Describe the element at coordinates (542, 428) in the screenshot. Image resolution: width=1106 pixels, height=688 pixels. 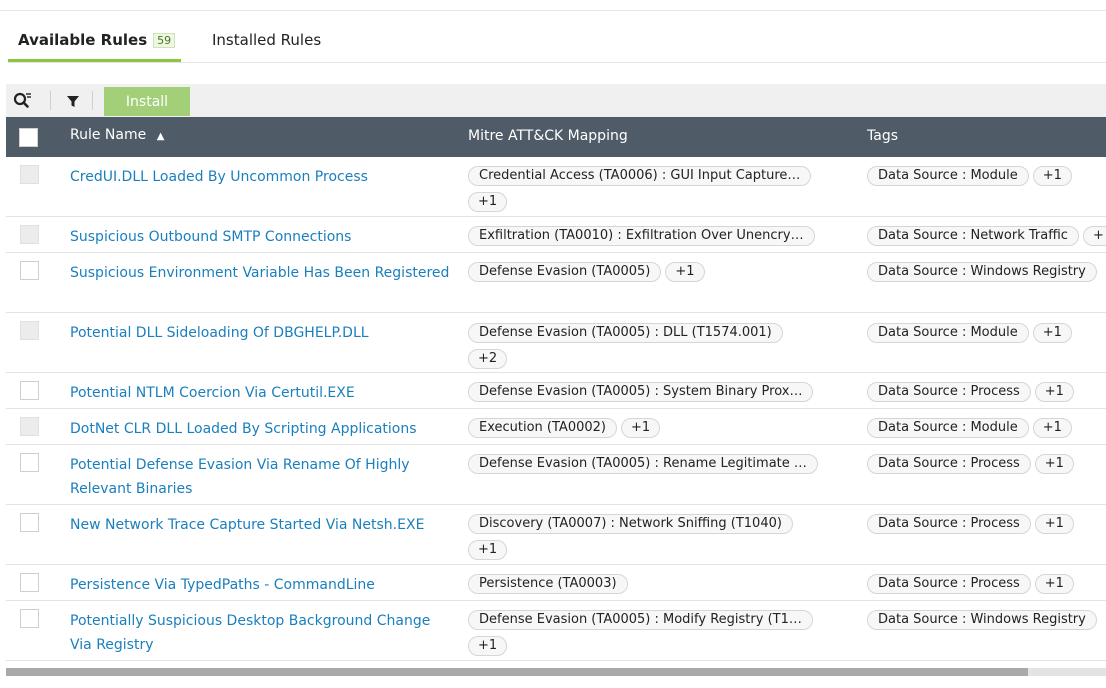
I see `mitre-tag: Execution (TA0002)` at that location.